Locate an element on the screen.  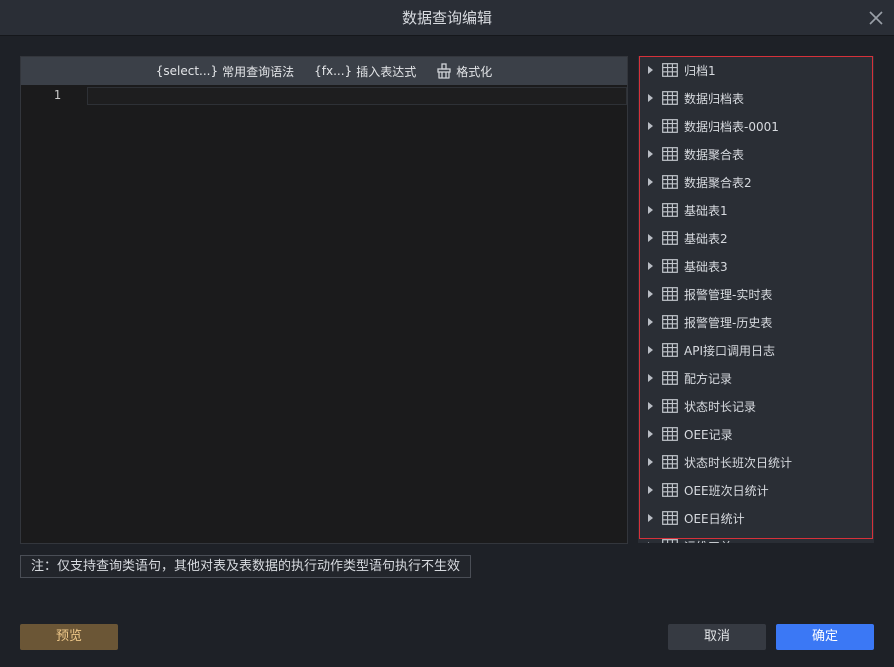
table-item: 数据聚合表 is located at coordinates (756, 154).